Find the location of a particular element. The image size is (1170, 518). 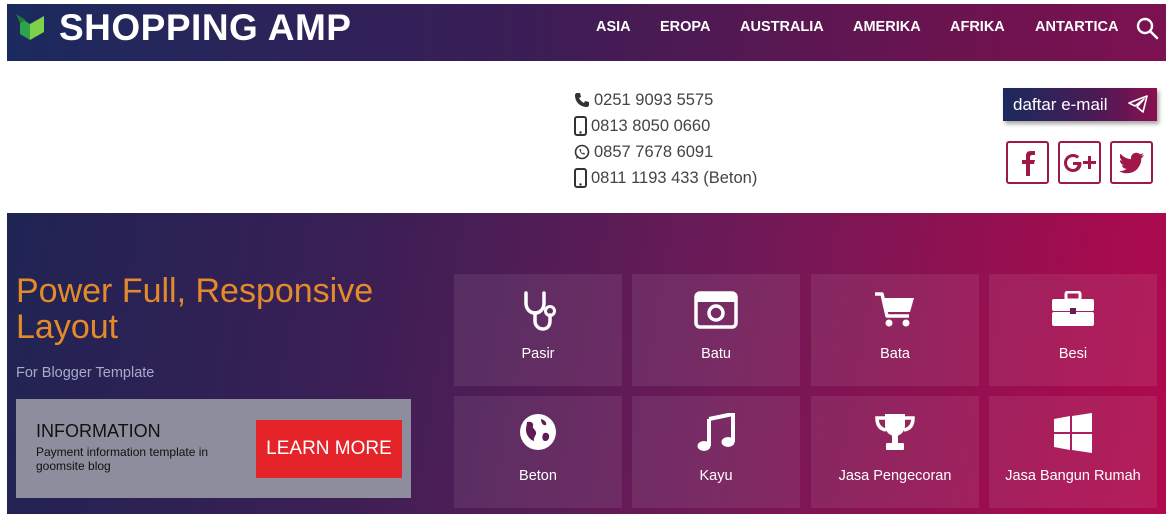

search-icon is located at coordinates (1147, 28).